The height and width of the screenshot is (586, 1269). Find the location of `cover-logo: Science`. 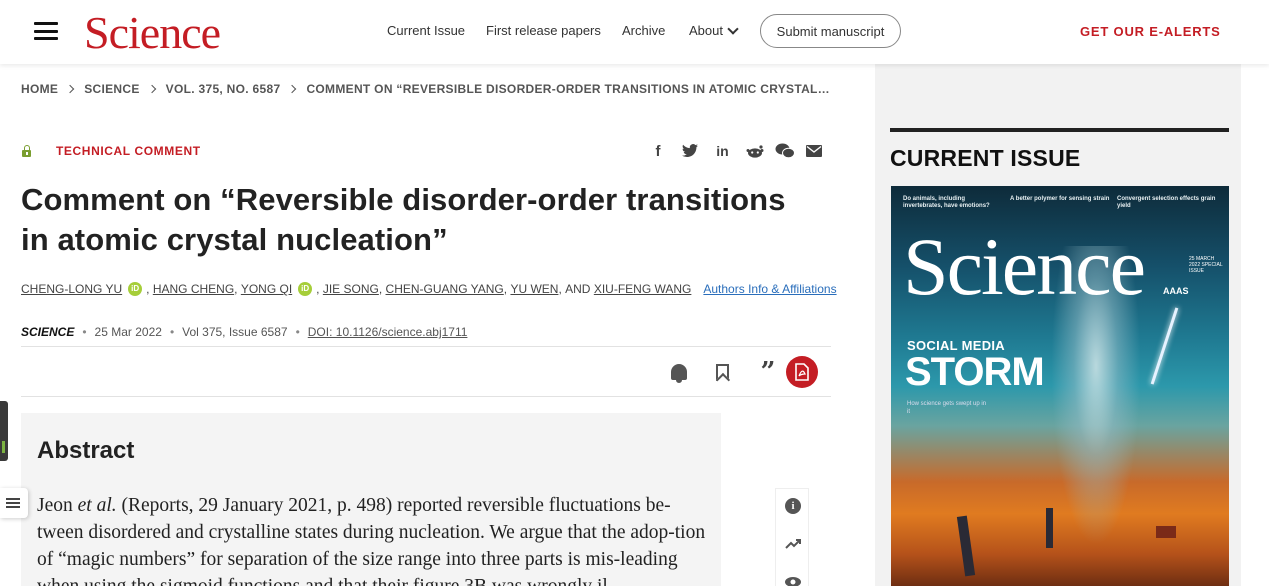

cover-logo: Science is located at coordinates (1024, 266).